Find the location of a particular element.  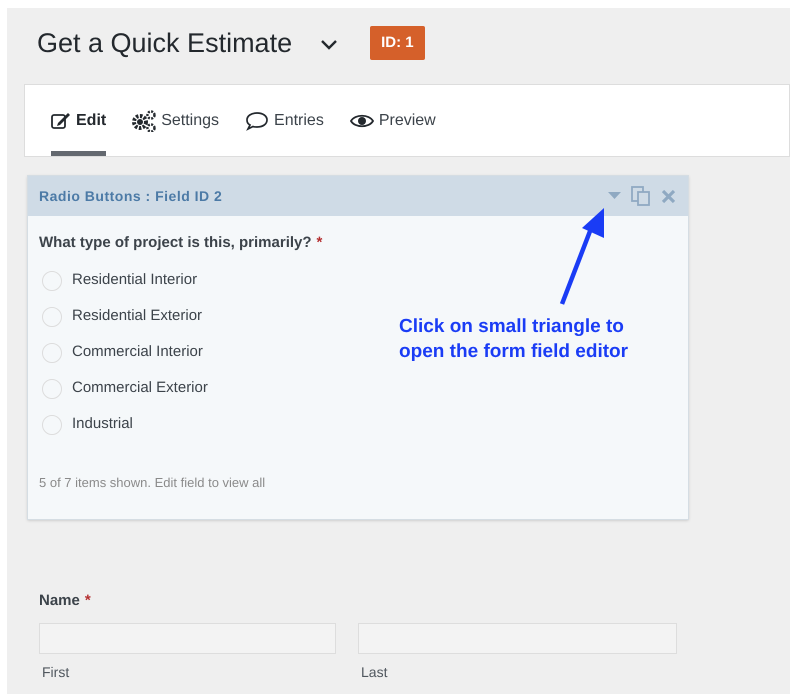

close-icon is located at coordinates (668, 196).